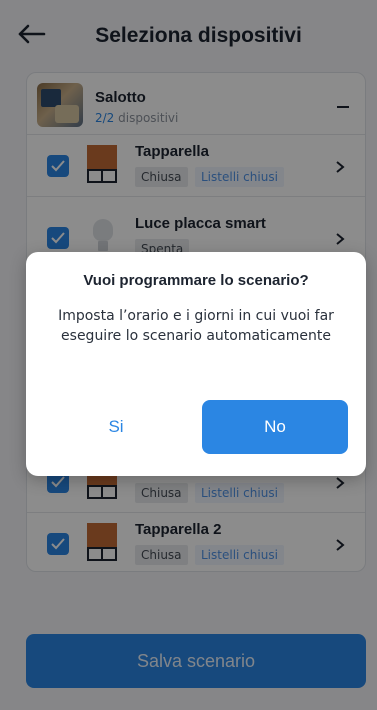 This screenshot has height=710, width=377. Describe the element at coordinates (116, 427) in the screenshot. I see `yes-button: Si` at that location.